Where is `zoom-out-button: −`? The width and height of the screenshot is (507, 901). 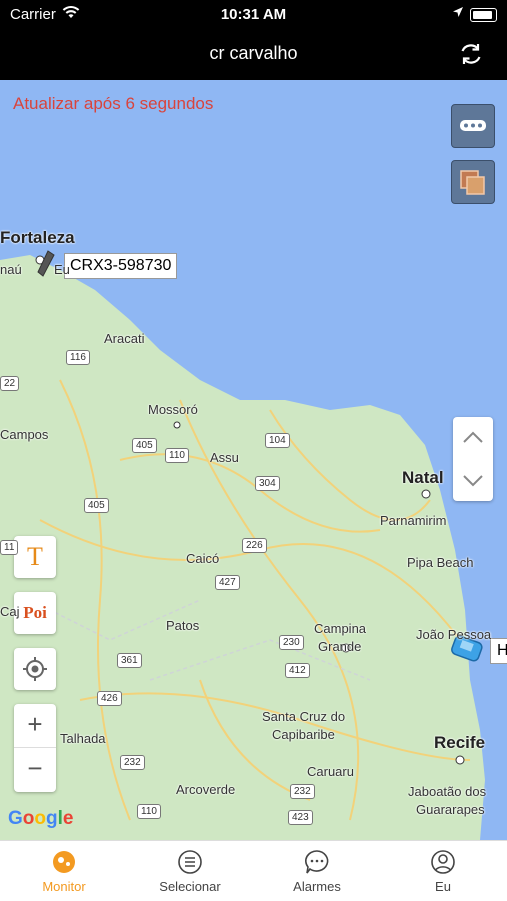 zoom-out-button: − is located at coordinates (35, 769).